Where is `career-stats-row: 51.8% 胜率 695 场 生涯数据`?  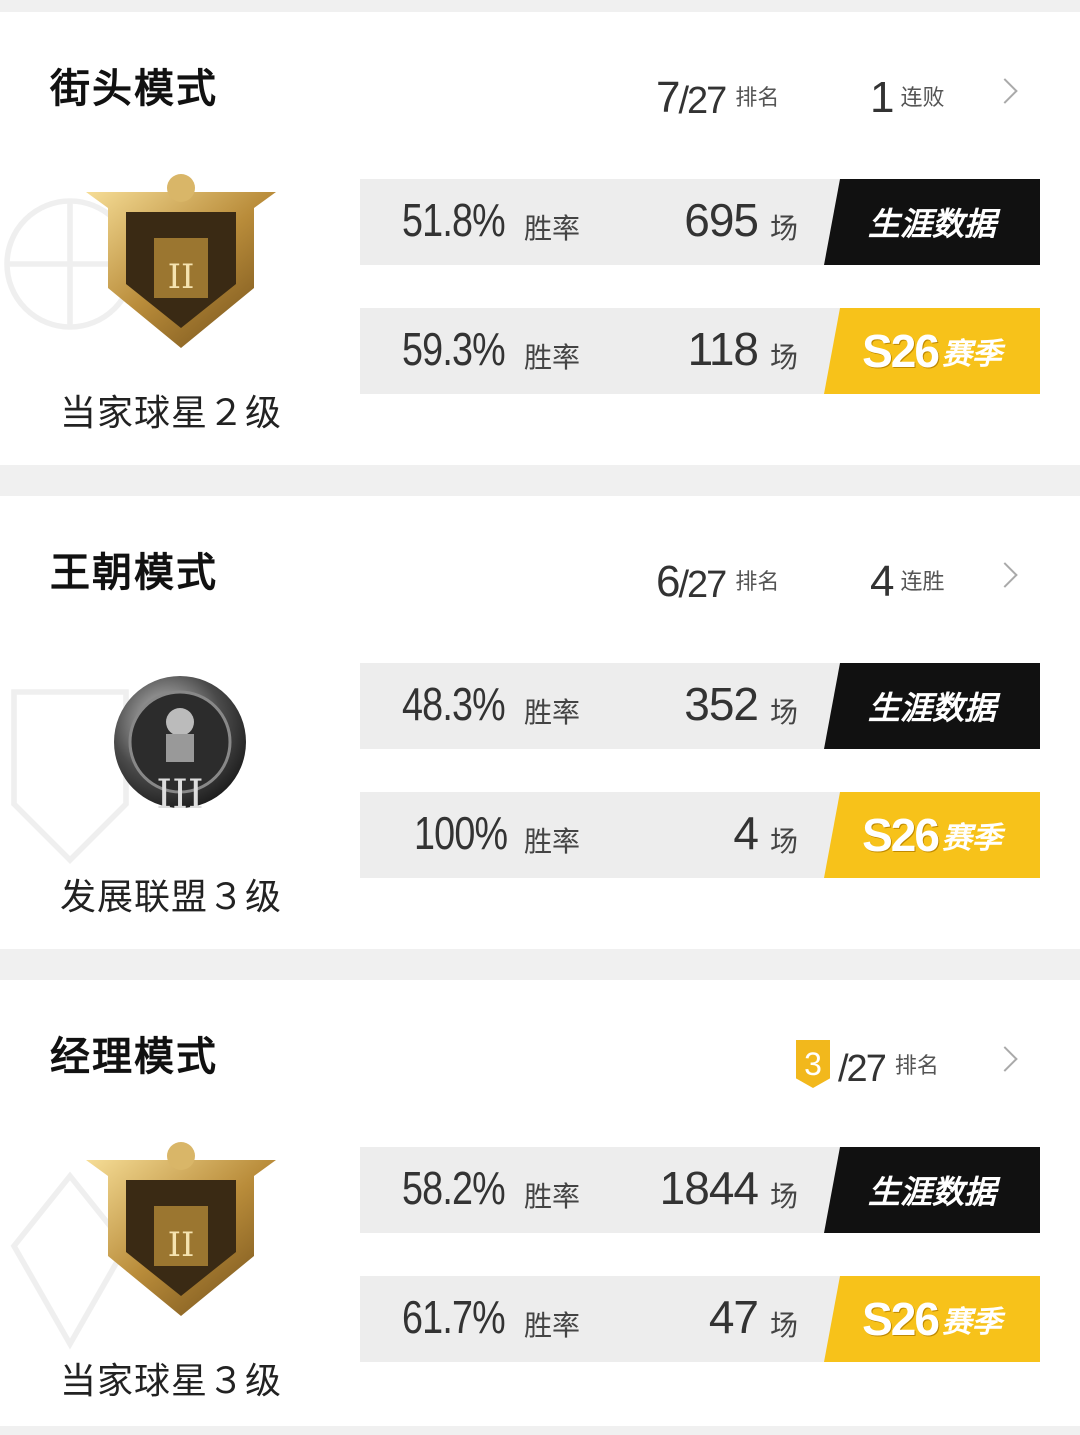
career-stats-row: 51.8% 胜率 695 场 生涯数据 is located at coordinates (700, 222).